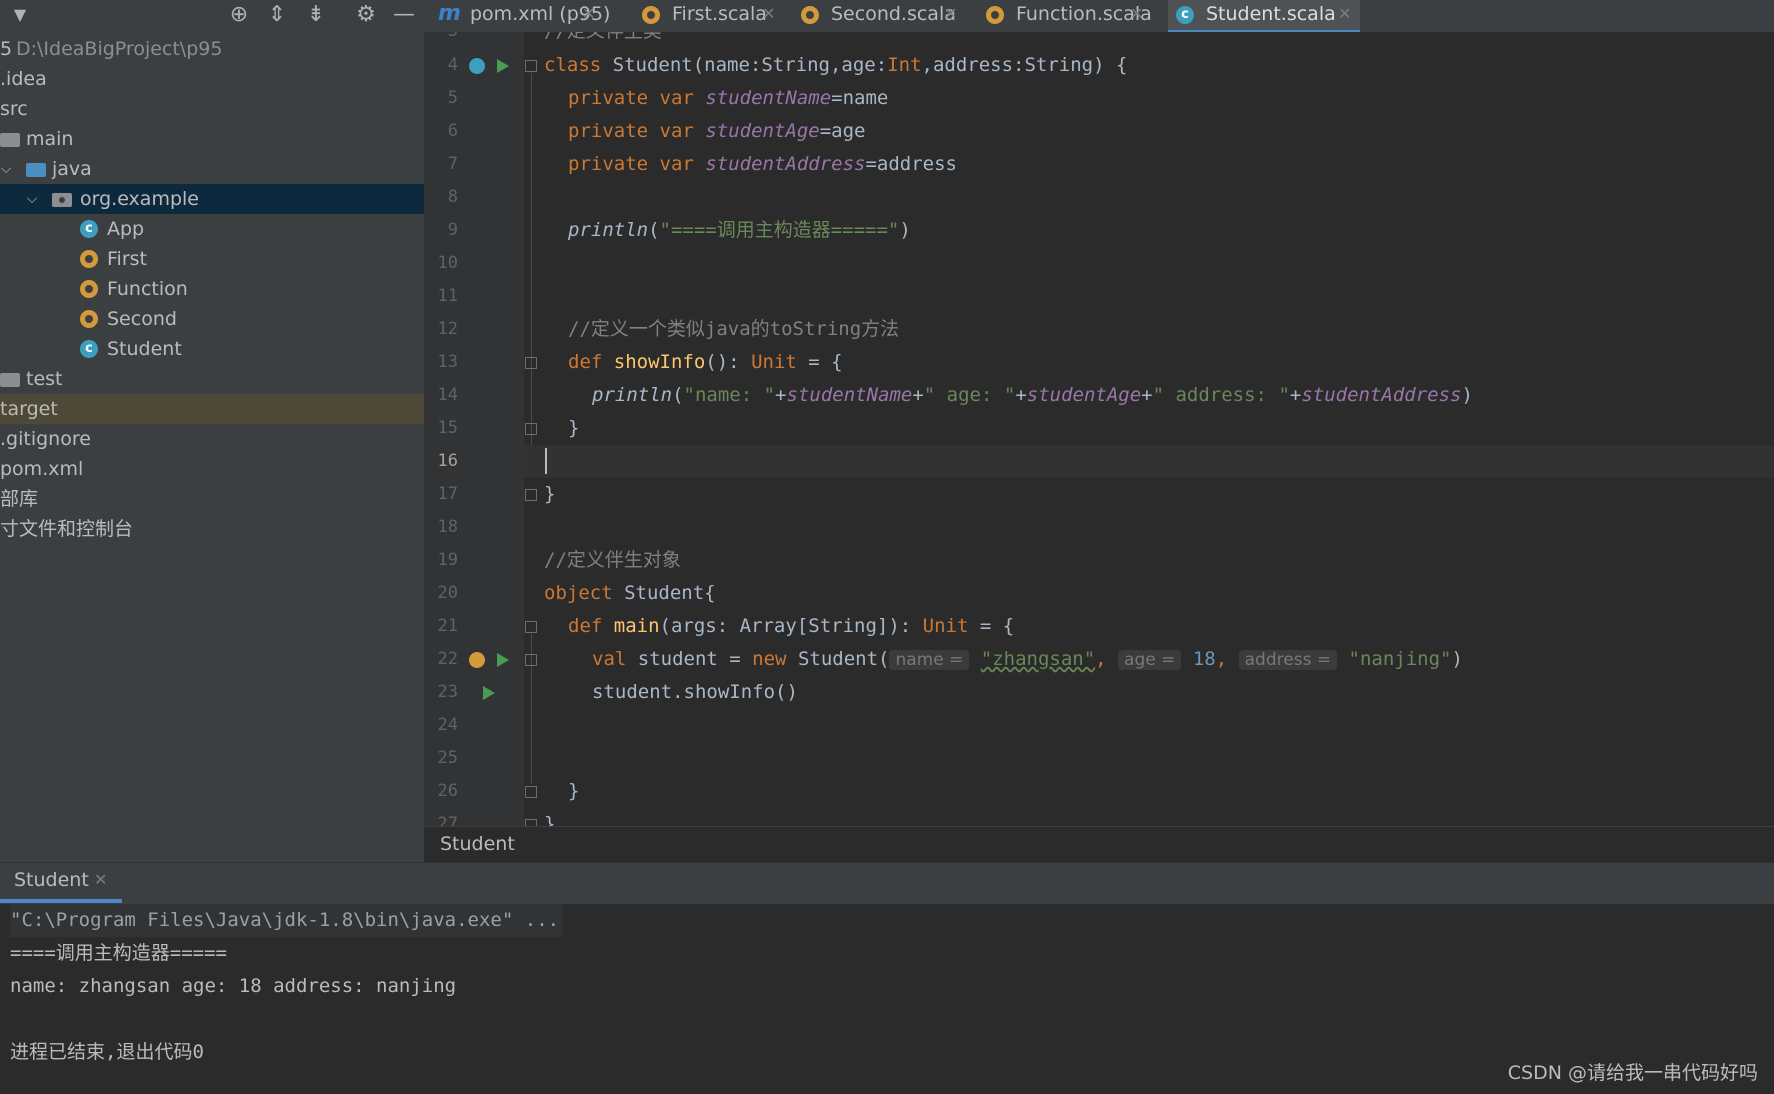 This screenshot has width=1774, height=1094. Describe the element at coordinates (887, 883) in the screenshot. I see `run-tool-window-tabs: Student ✕` at that location.